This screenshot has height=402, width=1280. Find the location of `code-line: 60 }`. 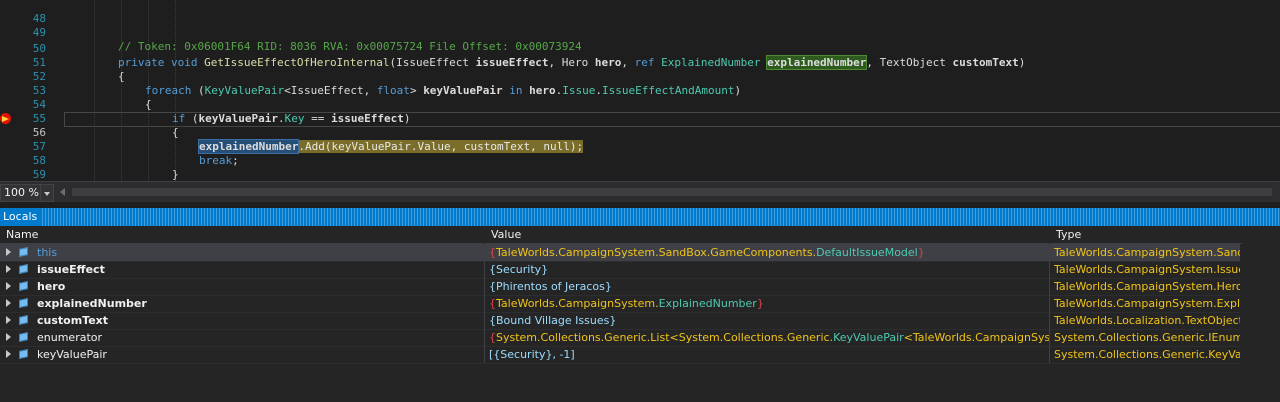

code-line: 60 } is located at coordinates (640, 173).